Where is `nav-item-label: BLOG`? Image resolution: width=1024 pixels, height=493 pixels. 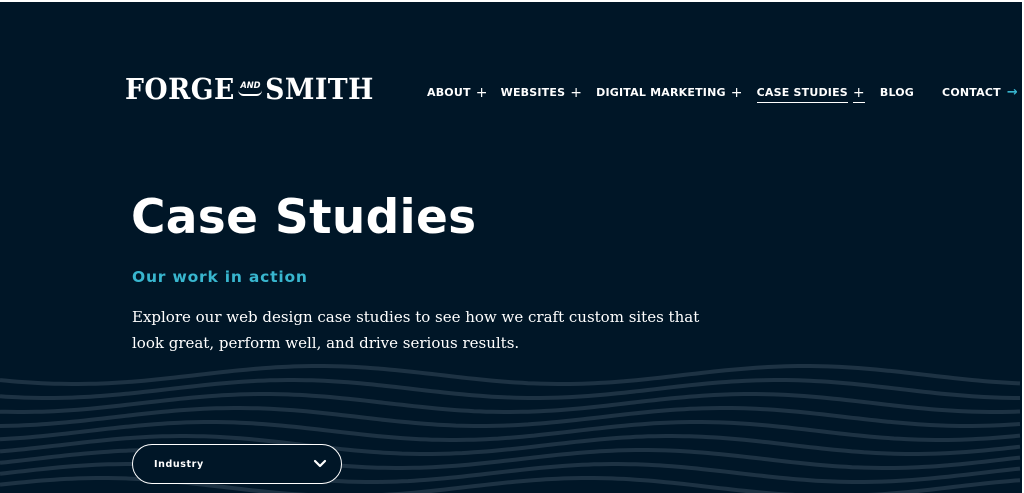
nav-item-label: BLOG is located at coordinates (897, 92).